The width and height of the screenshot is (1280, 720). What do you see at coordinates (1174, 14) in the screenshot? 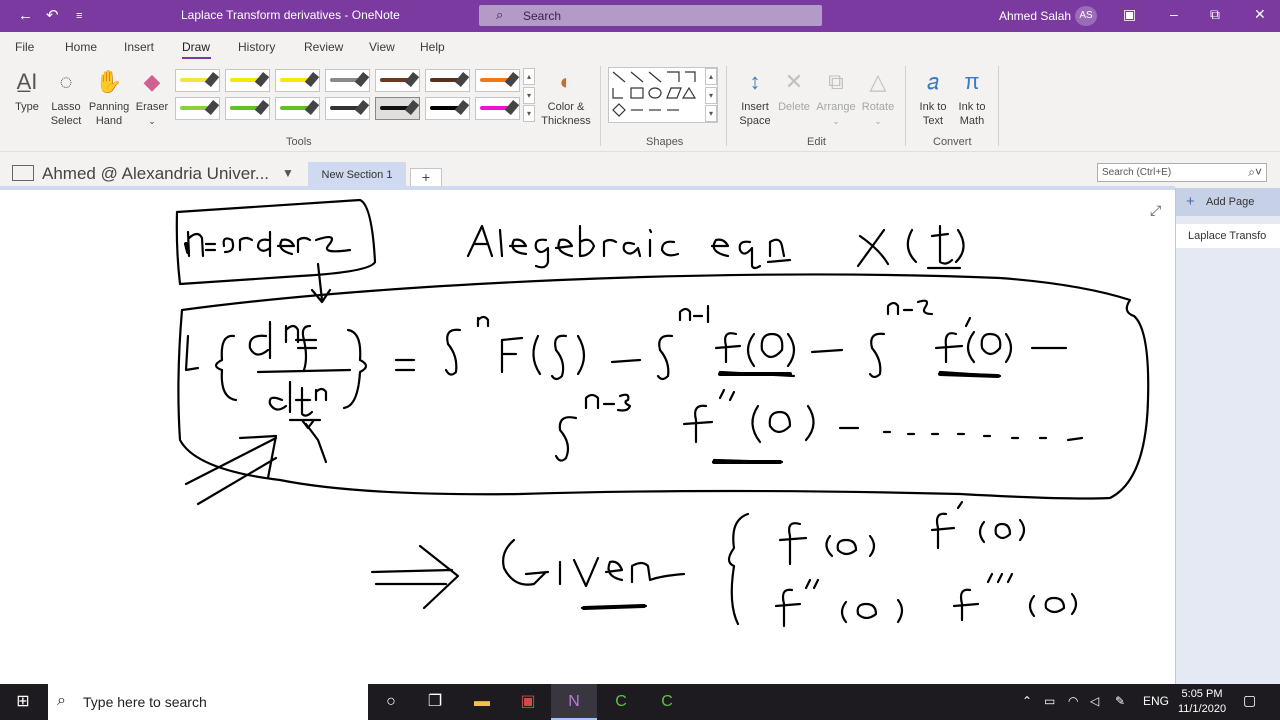
I see `minimize-icon: –` at bounding box center [1174, 14].